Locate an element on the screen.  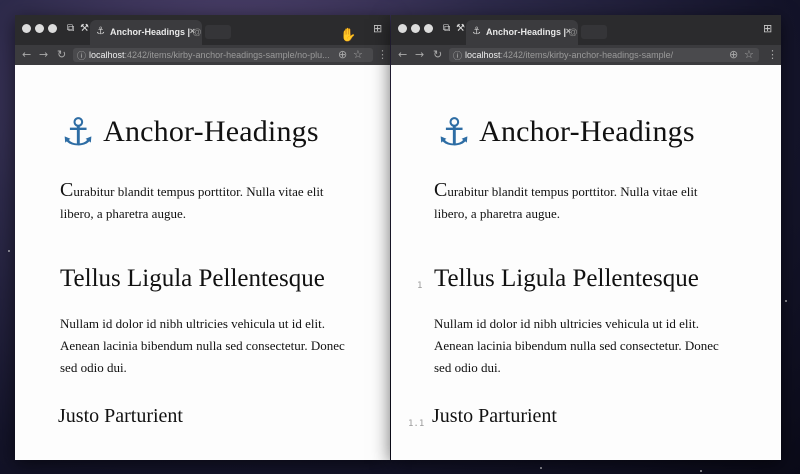
heading-number: 1 is located at coordinates (420, 286).